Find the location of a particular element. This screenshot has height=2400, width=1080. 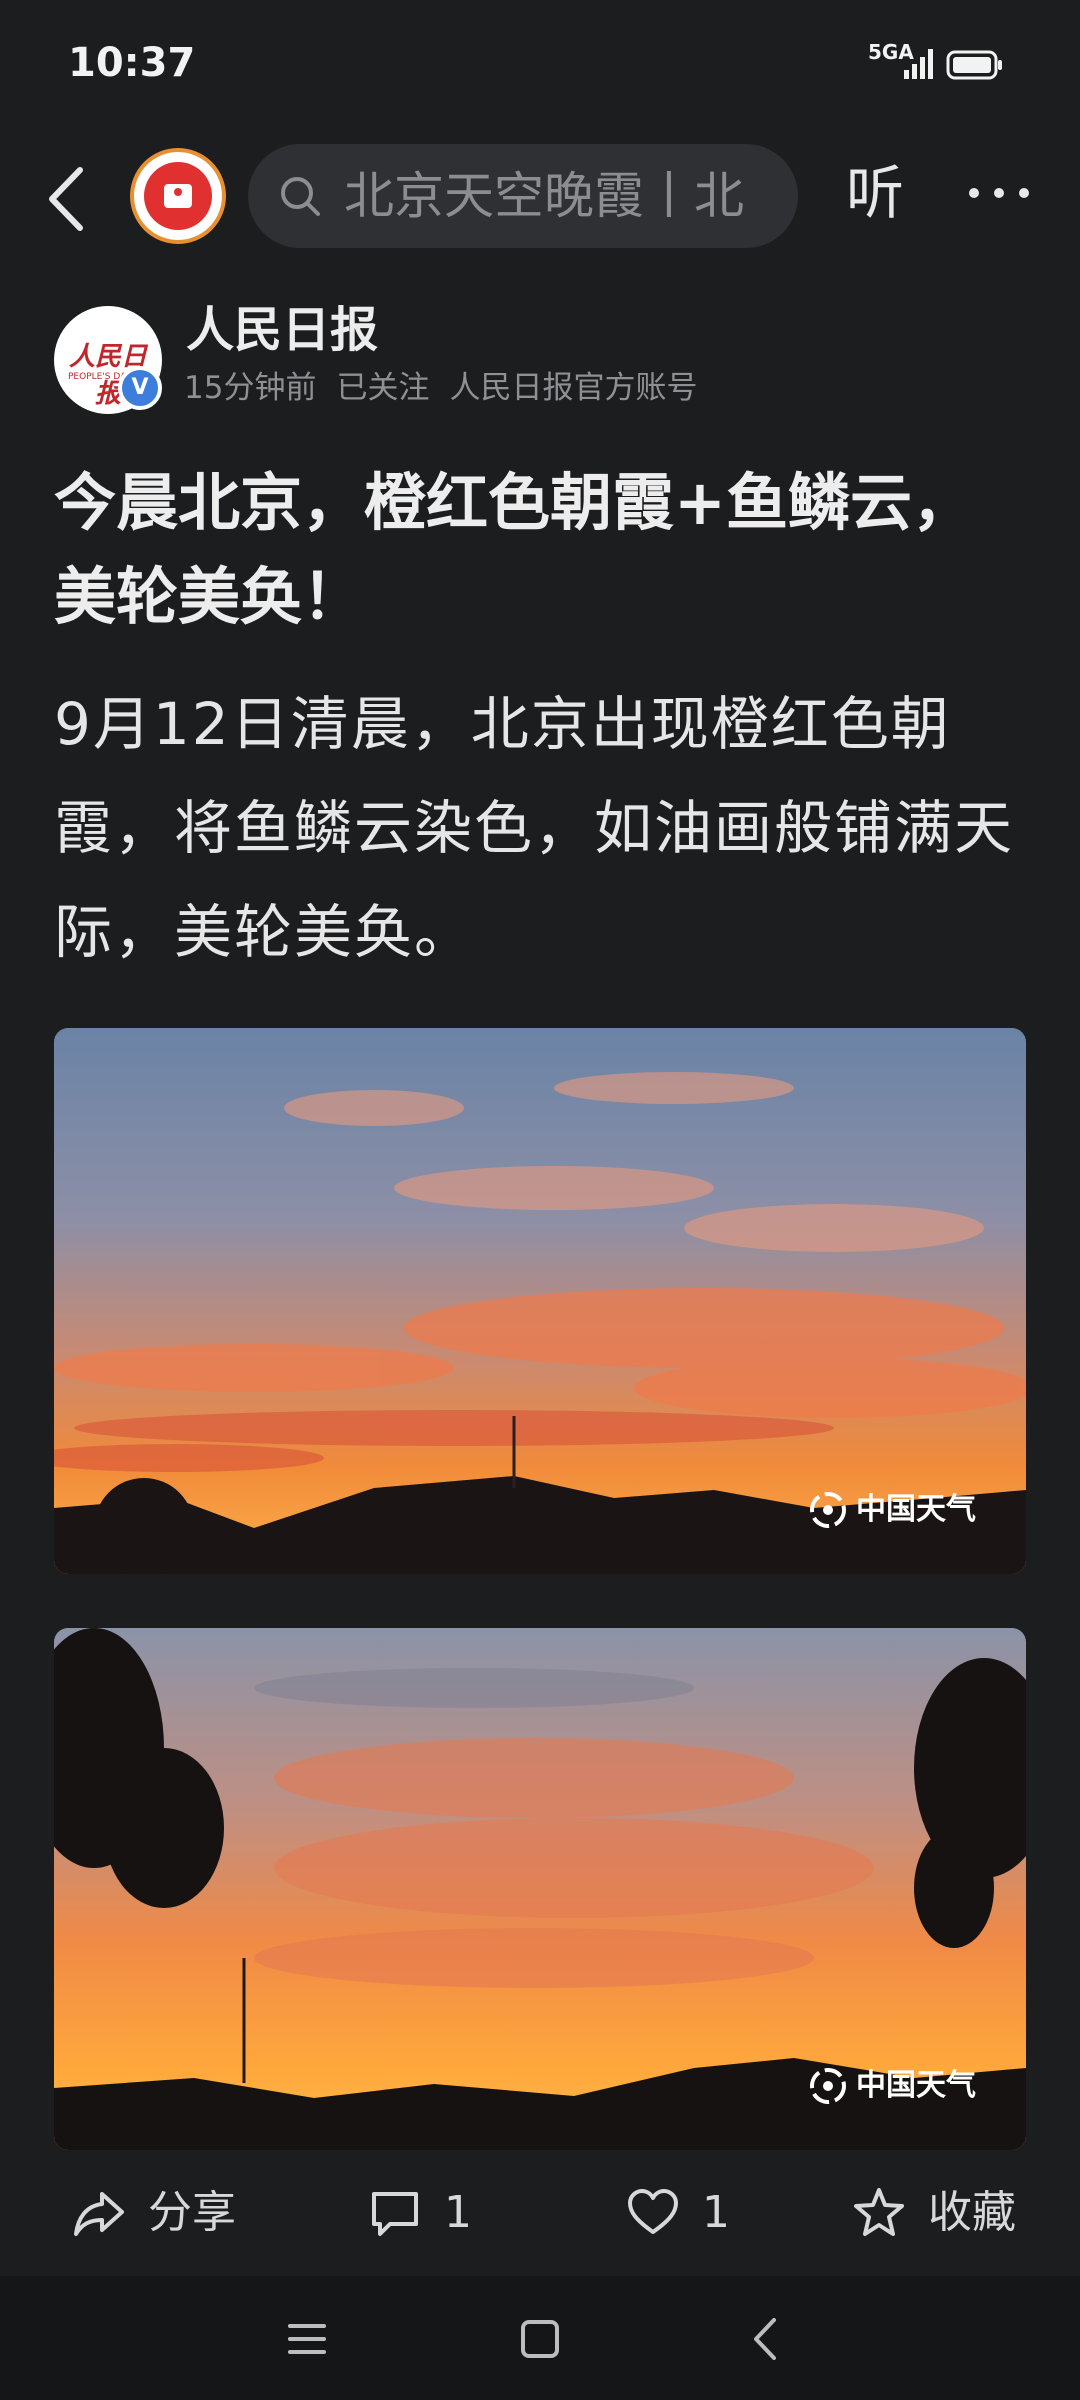

system-nav-bar is located at coordinates (540, 2338).